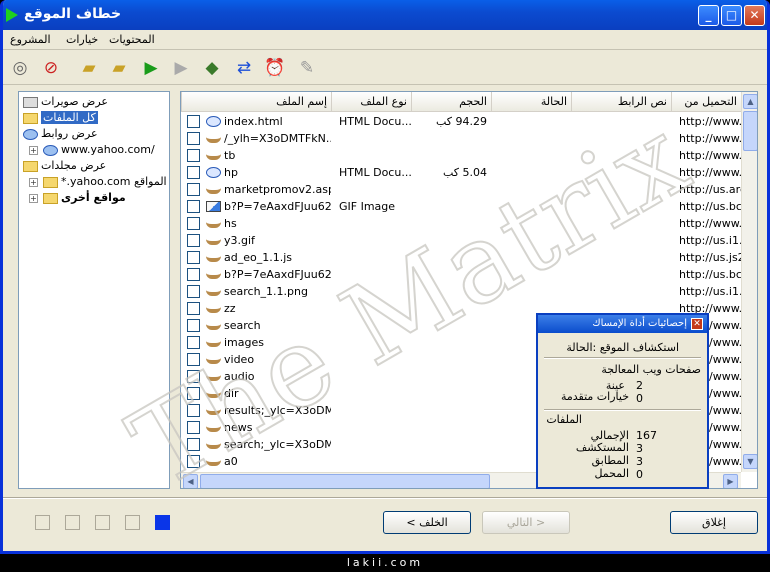 This screenshot has height=572, width=770. Describe the element at coordinates (60, 134) in the screenshot. I see `tree-item-links: عرض روابط` at that location.